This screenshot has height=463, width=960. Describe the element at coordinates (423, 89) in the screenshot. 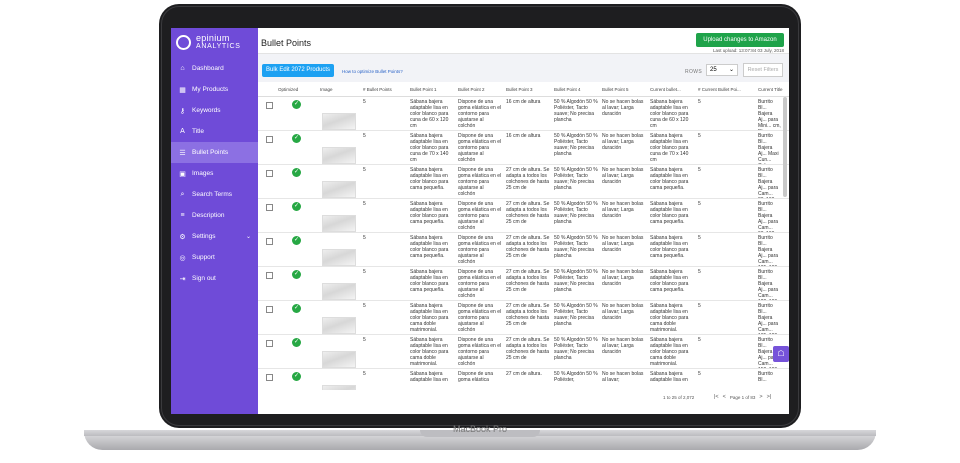

I see `column-header: Bullet Point 1` at that location.